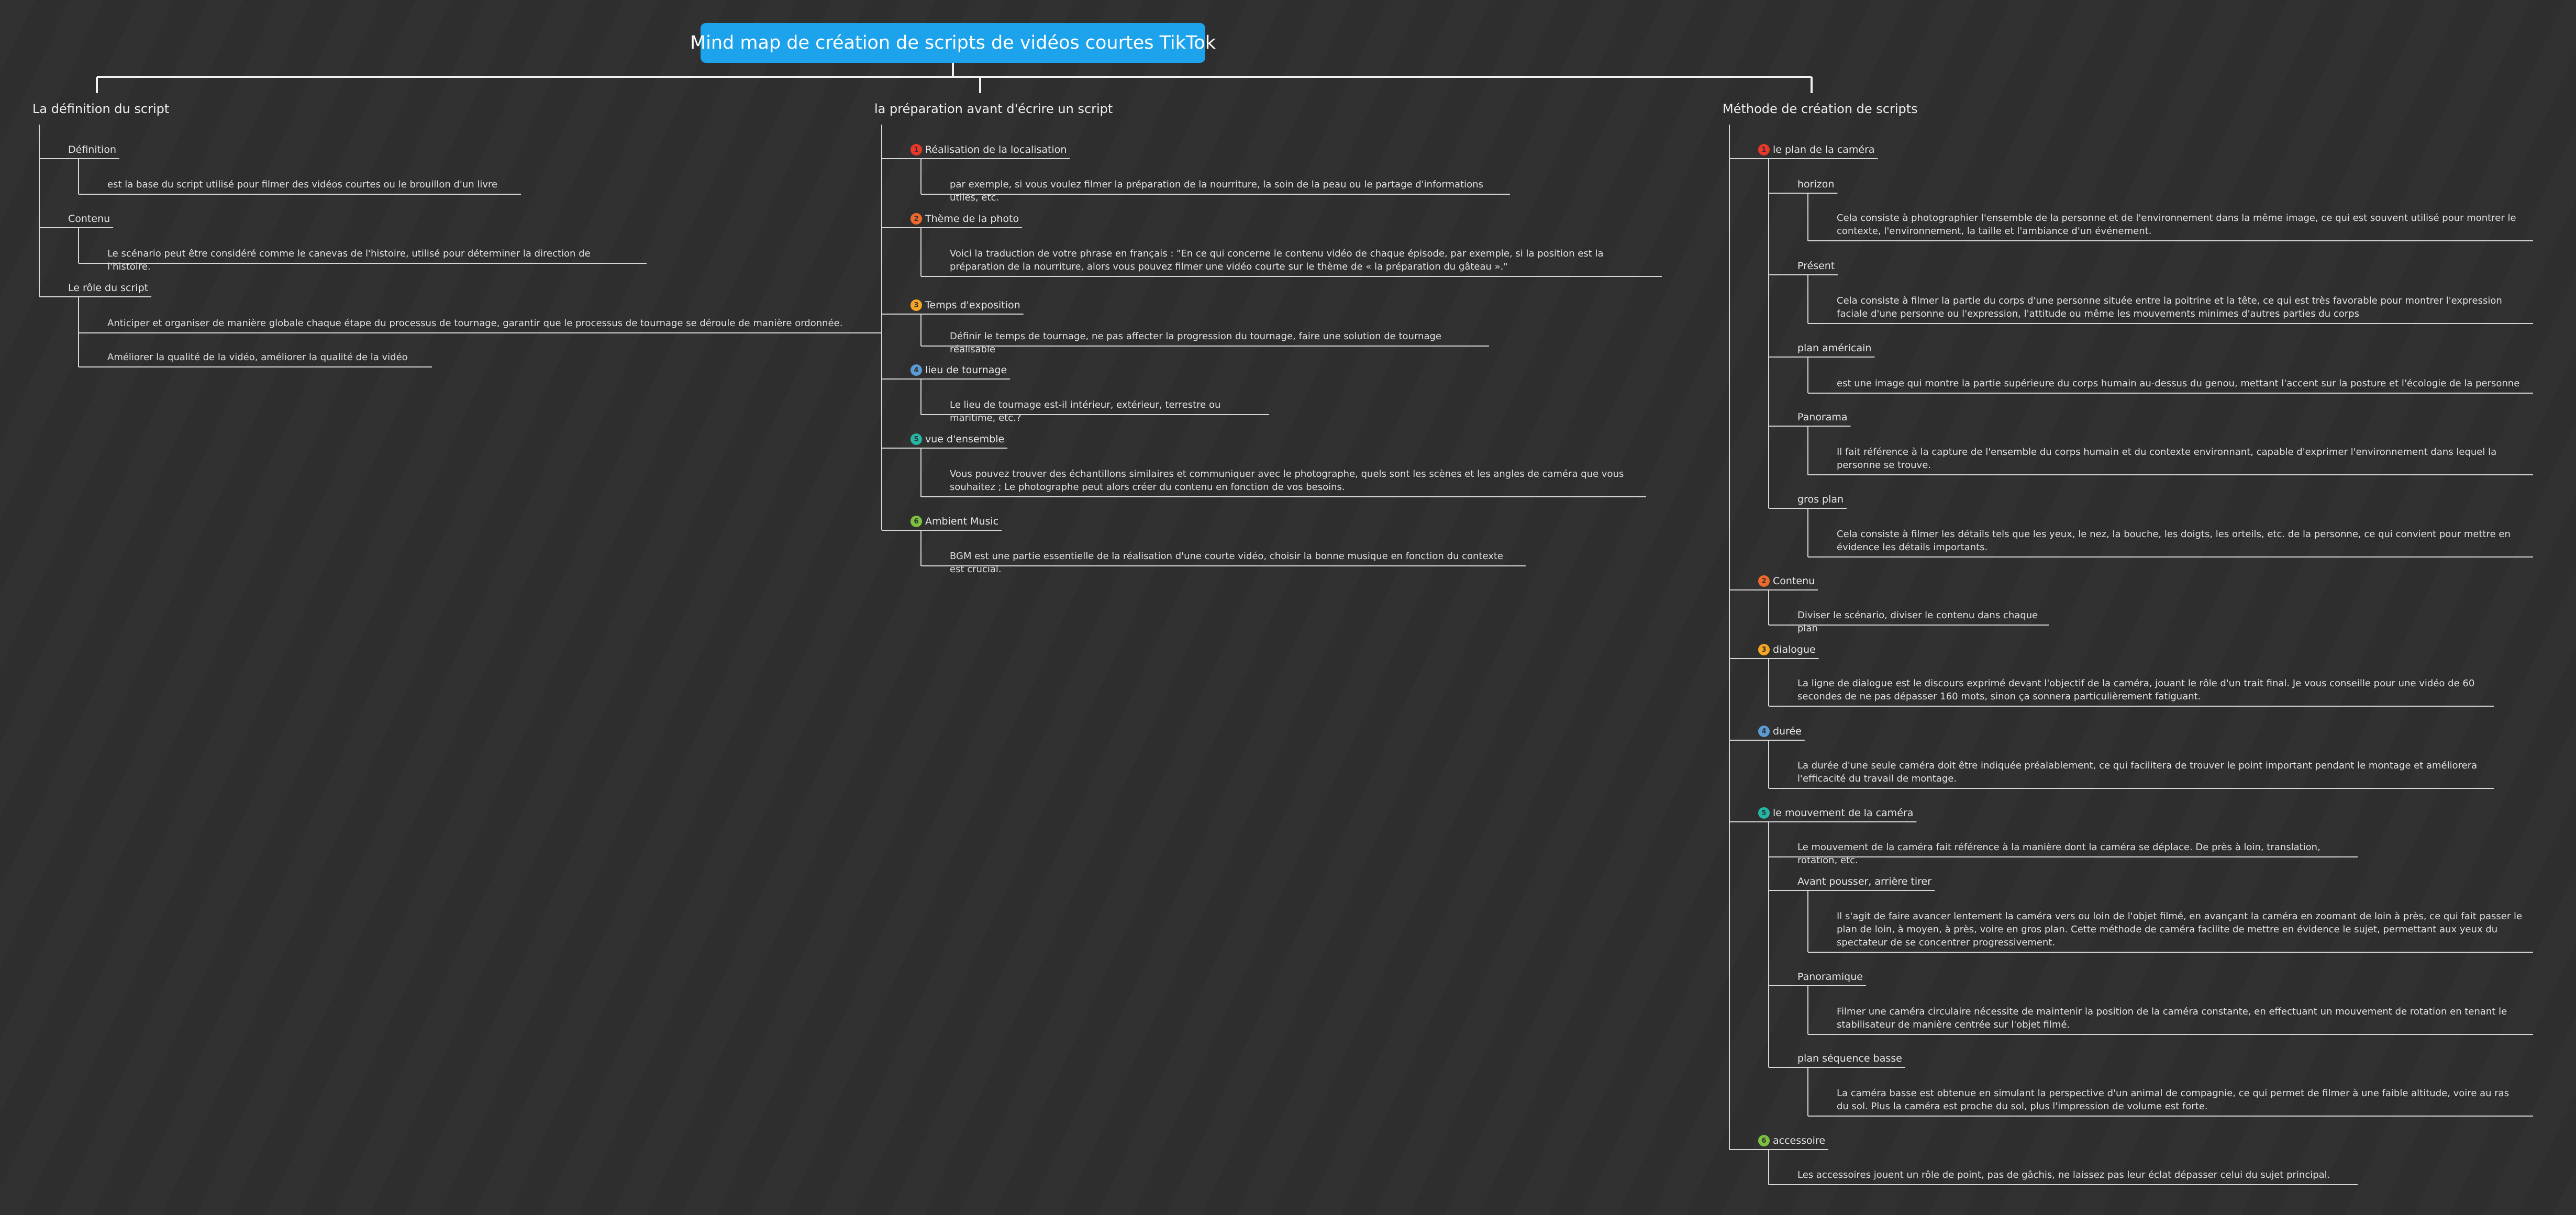  I want to click on subtopic-level-1: 4 durée, so click(1780, 731).